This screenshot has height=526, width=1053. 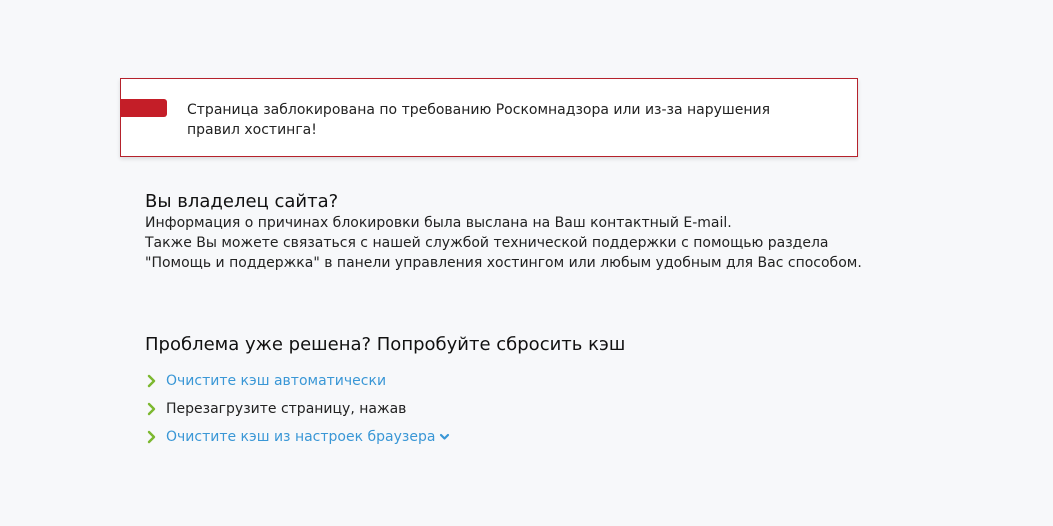 What do you see at coordinates (286, 409) in the screenshot?
I see `reload-page-text: Перезагрузите страницу, нажав` at bounding box center [286, 409].